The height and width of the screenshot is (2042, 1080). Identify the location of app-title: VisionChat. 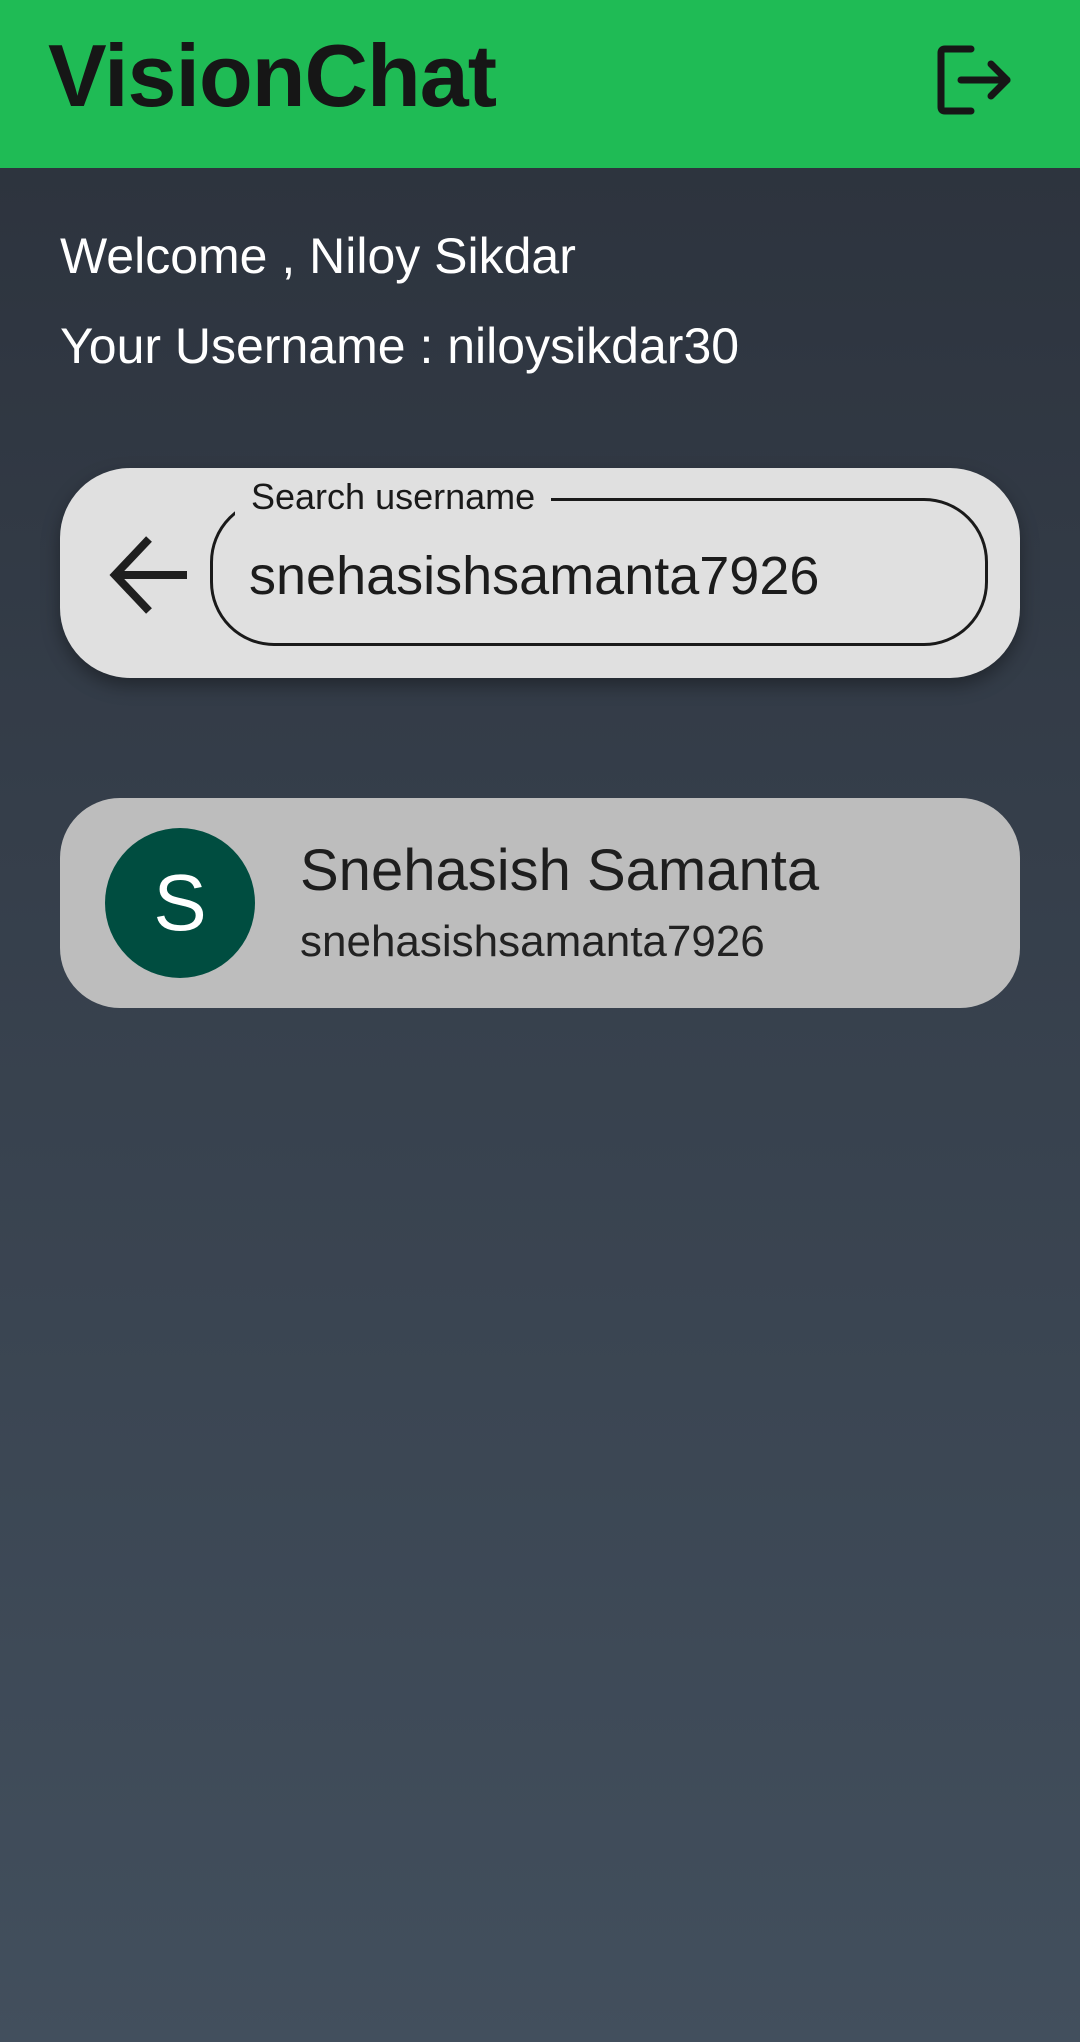
(272, 75).